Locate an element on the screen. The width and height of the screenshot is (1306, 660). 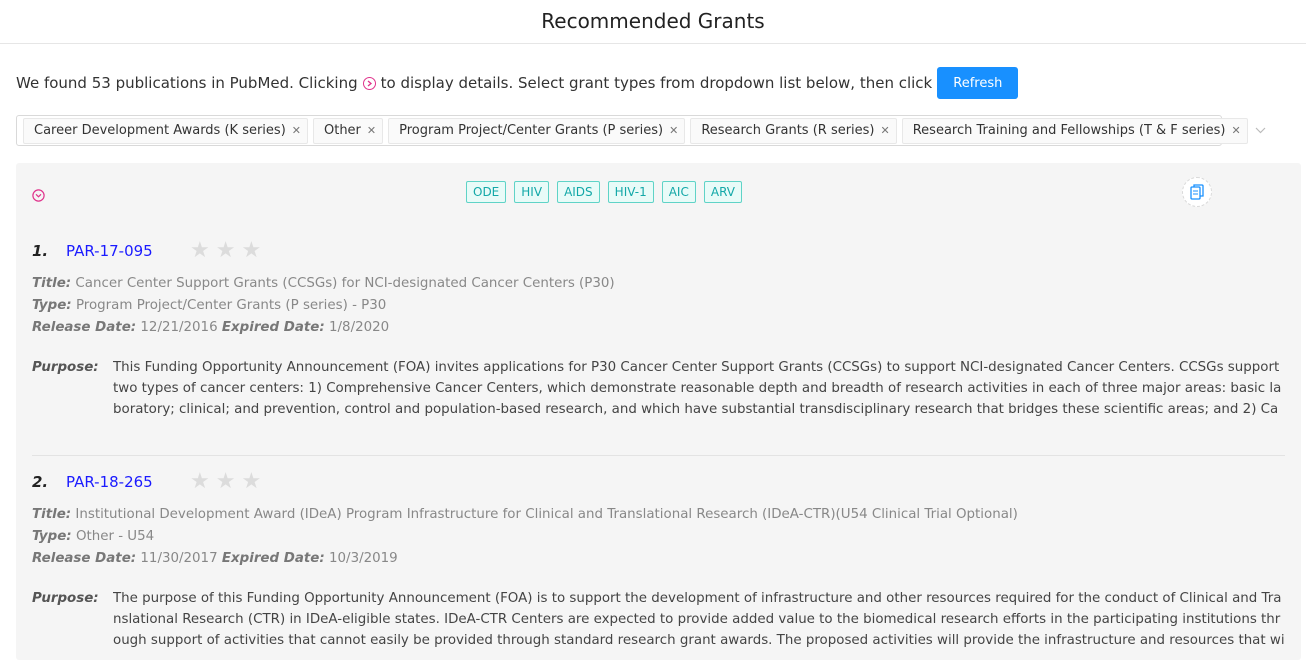
keyword-tag: AIC is located at coordinates (678, 192).